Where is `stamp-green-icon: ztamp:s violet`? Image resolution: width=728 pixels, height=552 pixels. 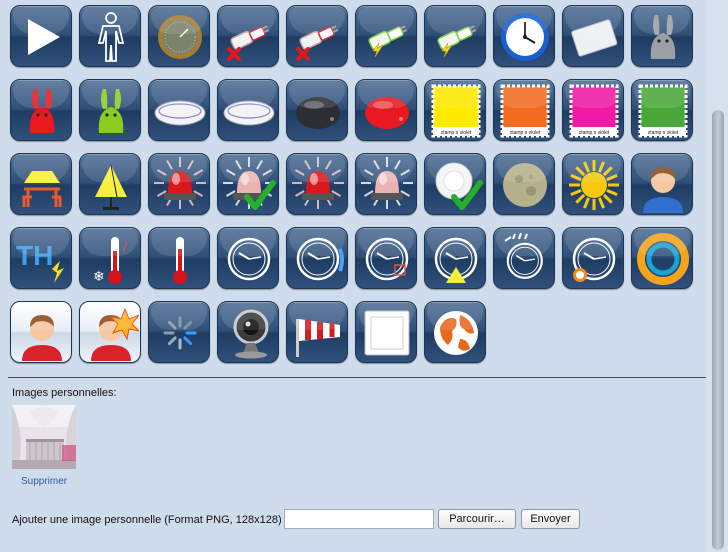
stamp-green-icon: ztamp:s violet is located at coordinates (663, 111).